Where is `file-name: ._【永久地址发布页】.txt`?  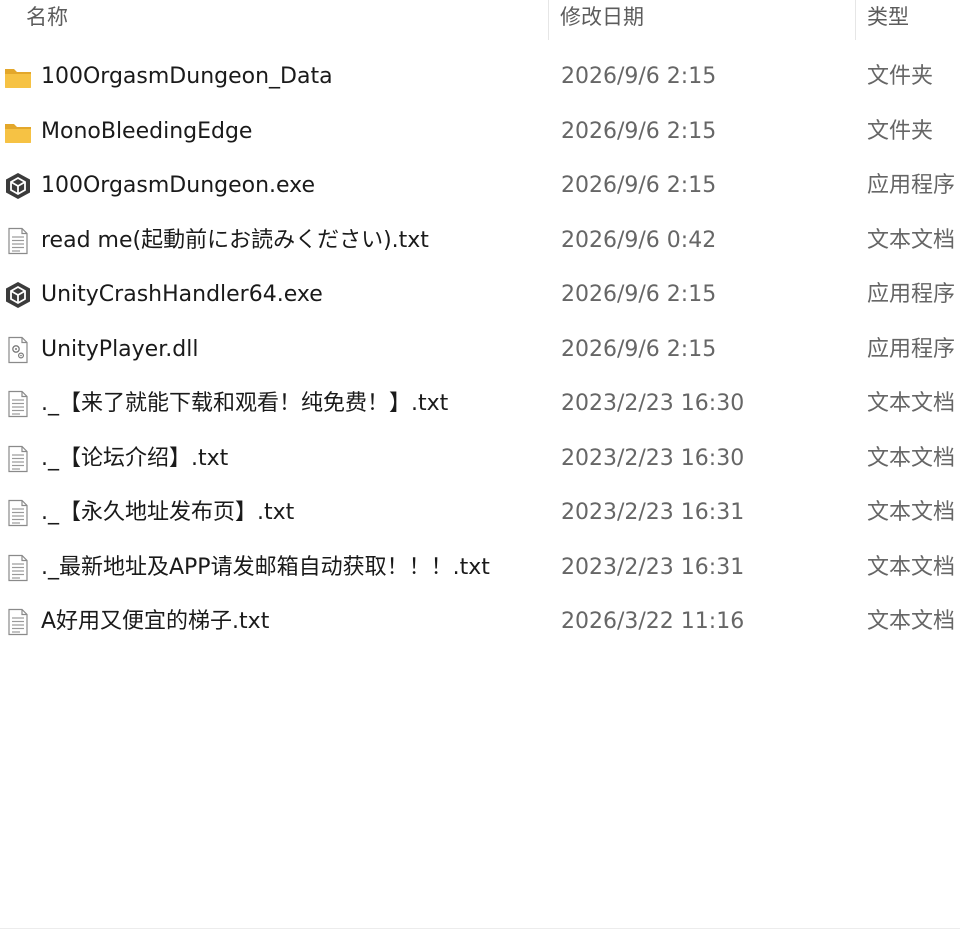 file-name: ._【永久地址发布页】.txt is located at coordinates (168, 512).